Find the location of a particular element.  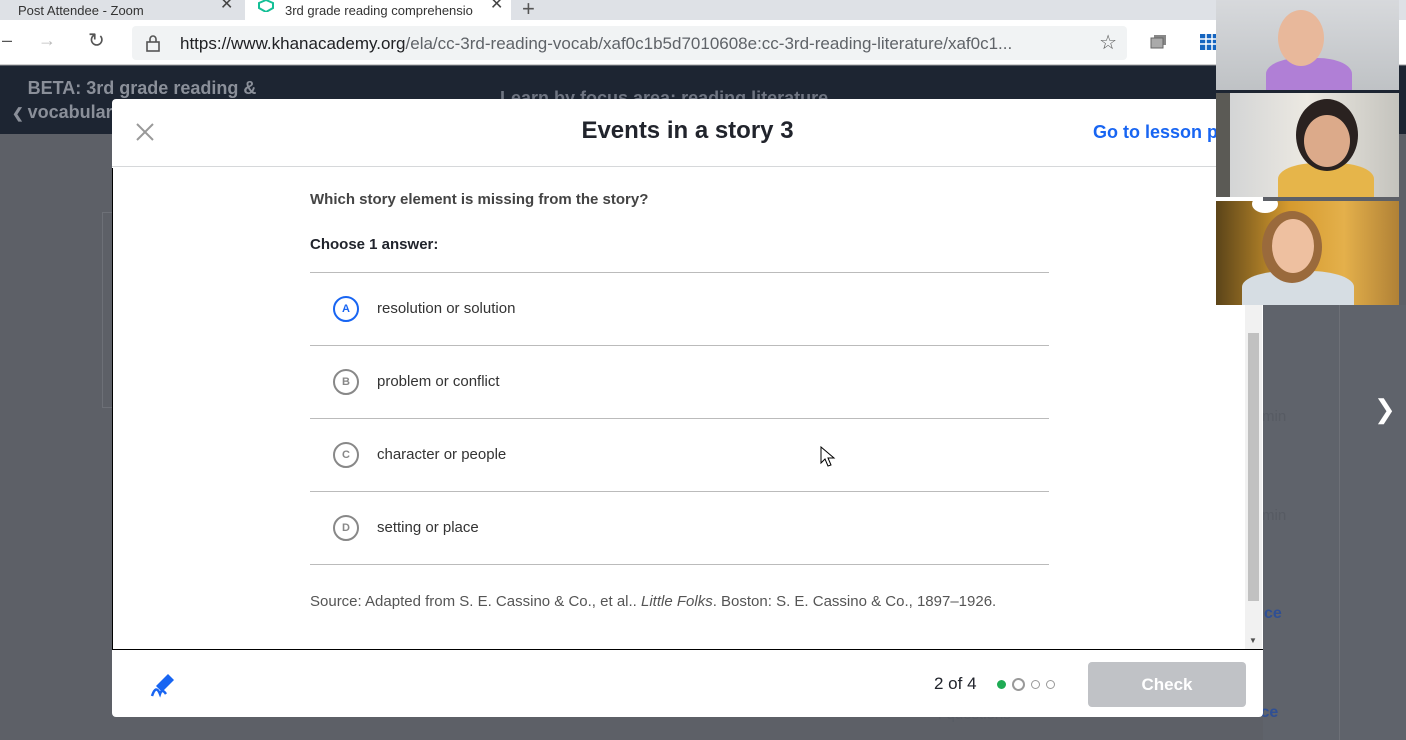

tab-khan-academy: 3rd grade reading comprehensio ✕ is located at coordinates (378, 10).